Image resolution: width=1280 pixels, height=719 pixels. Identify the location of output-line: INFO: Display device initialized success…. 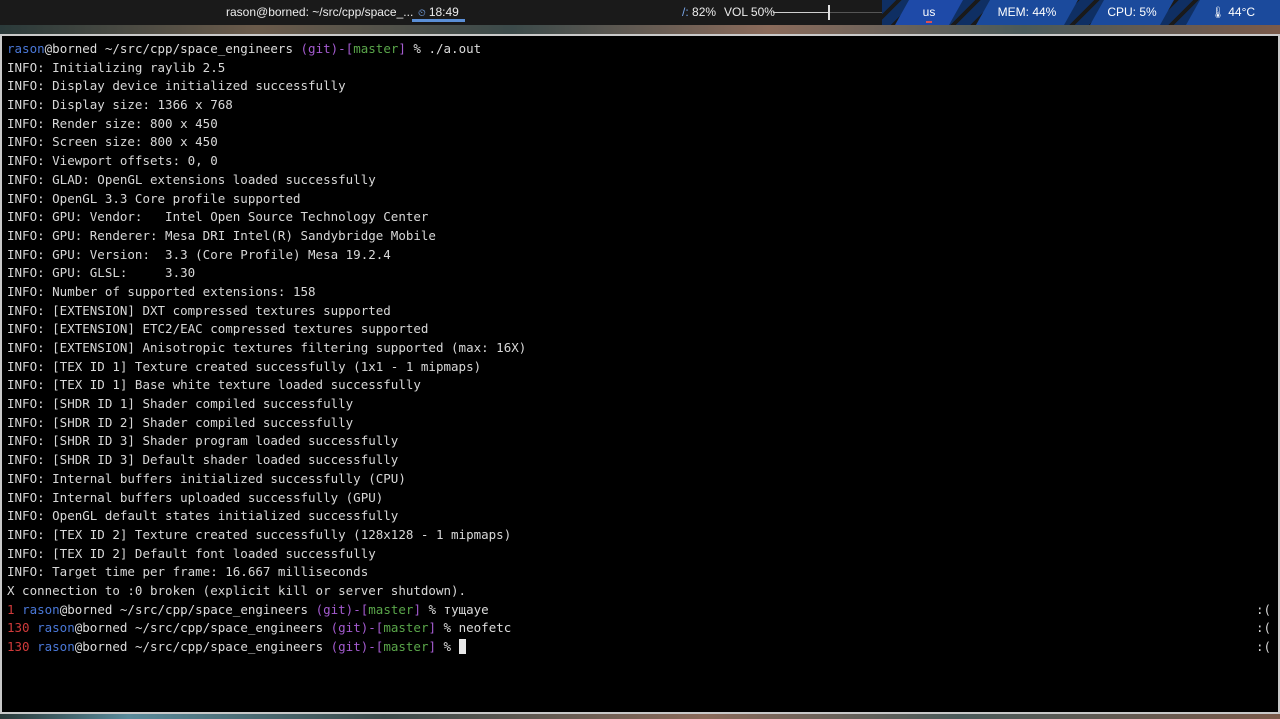
(176, 86).